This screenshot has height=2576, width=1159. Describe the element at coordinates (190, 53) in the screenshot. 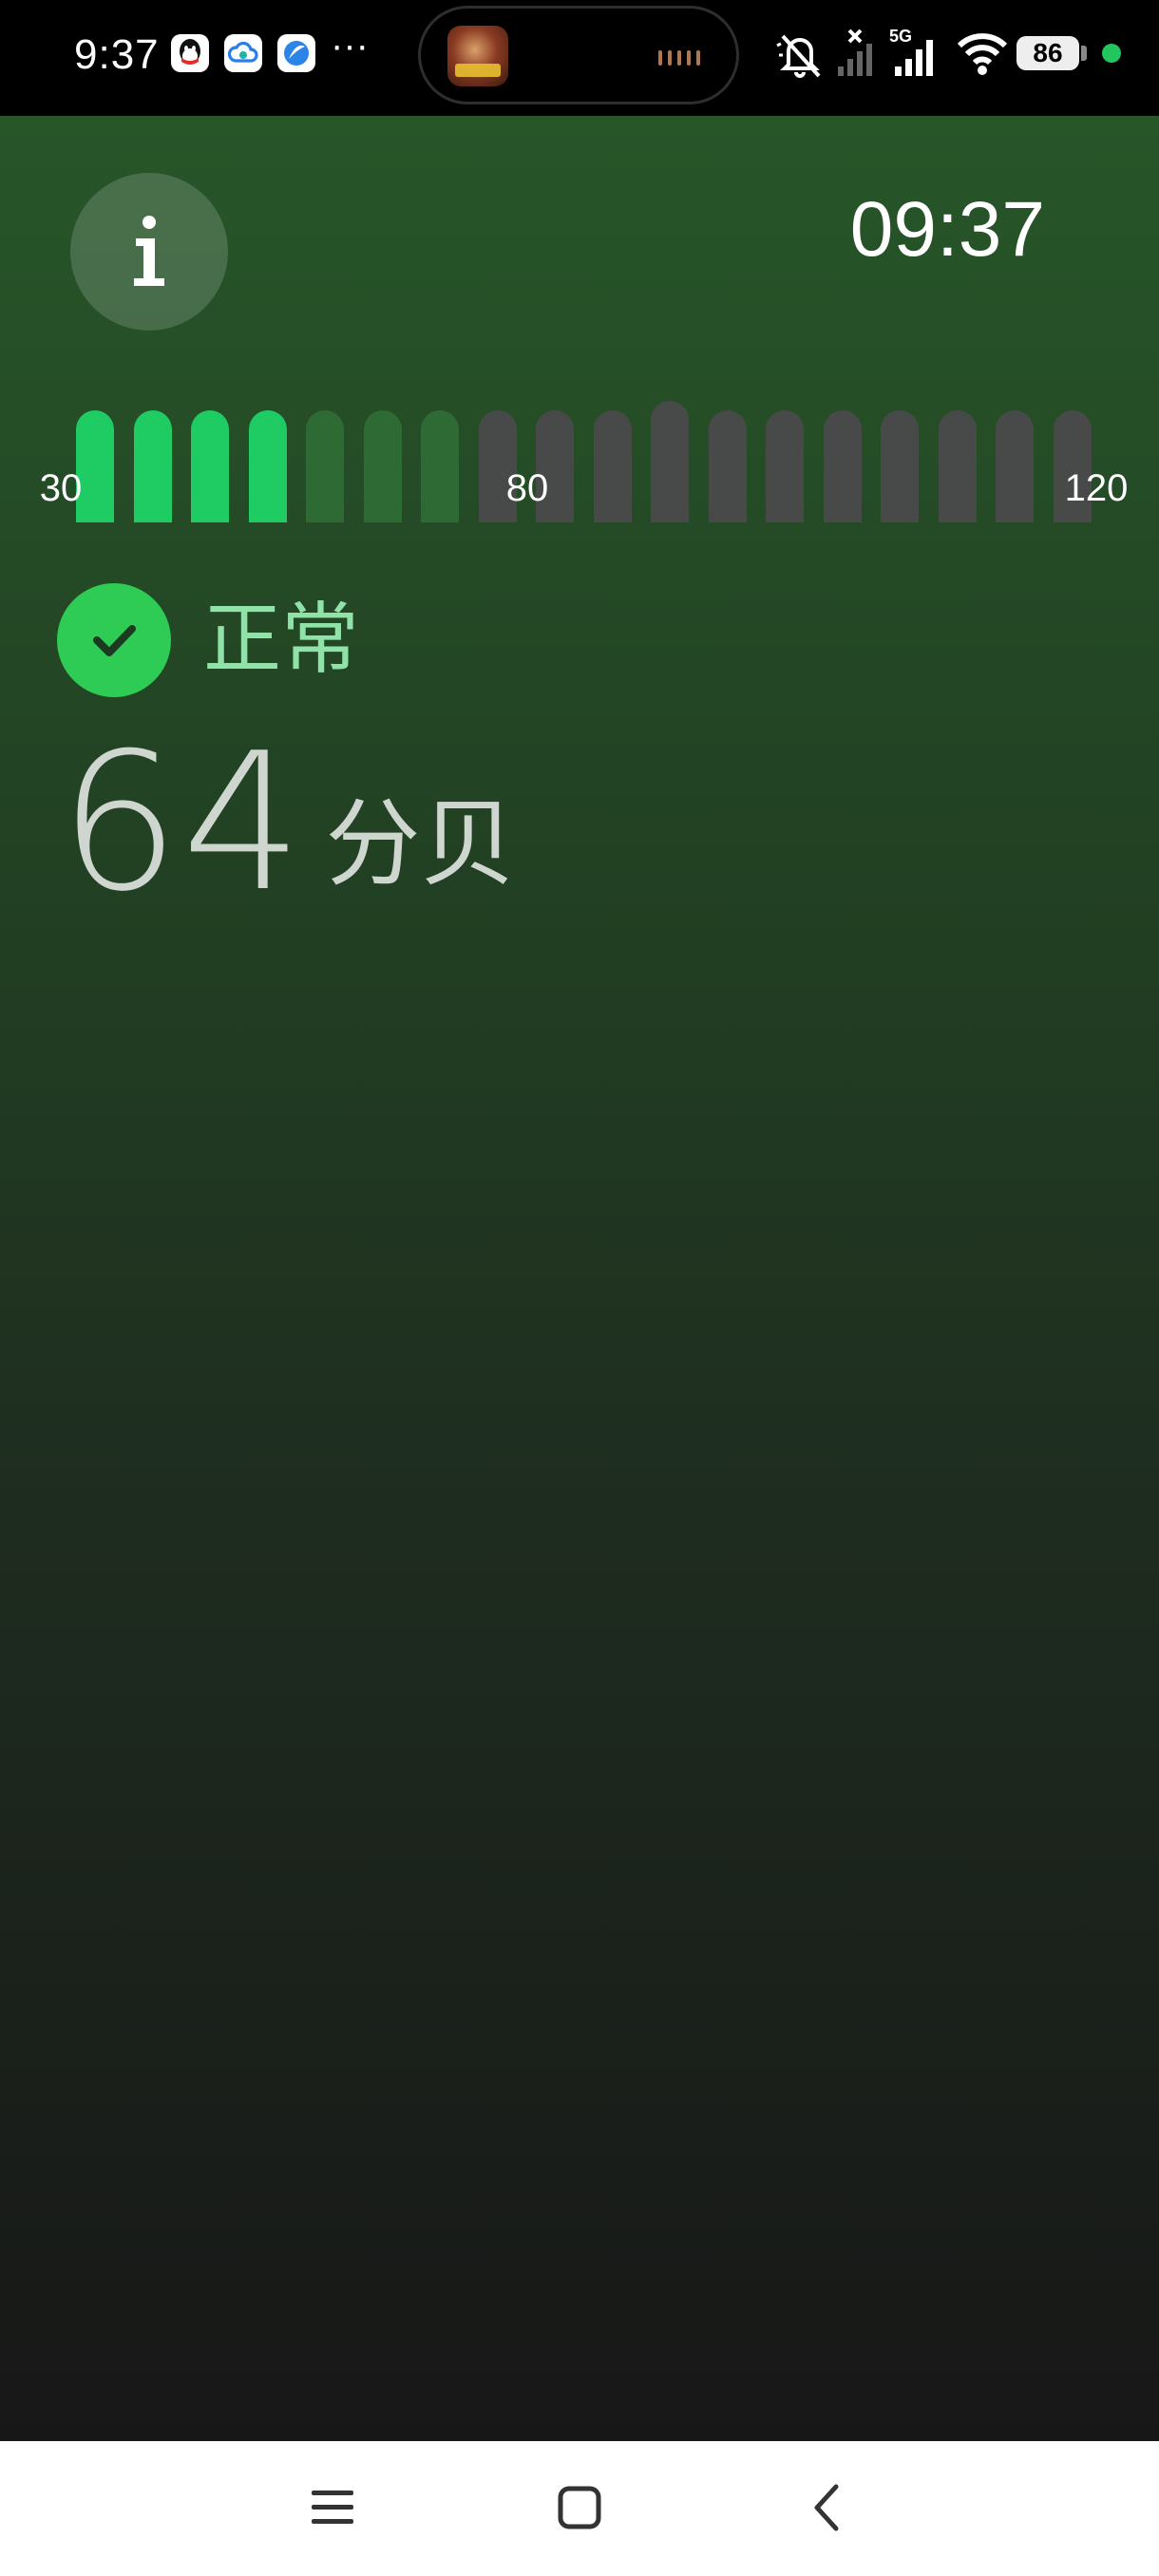

I see `qq-icon` at that location.